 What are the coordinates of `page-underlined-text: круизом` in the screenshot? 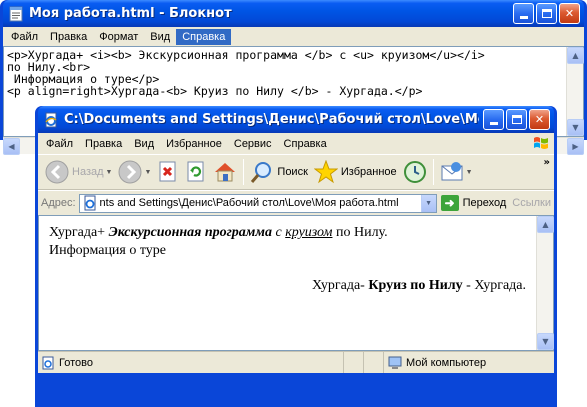 It's located at (309, 232).